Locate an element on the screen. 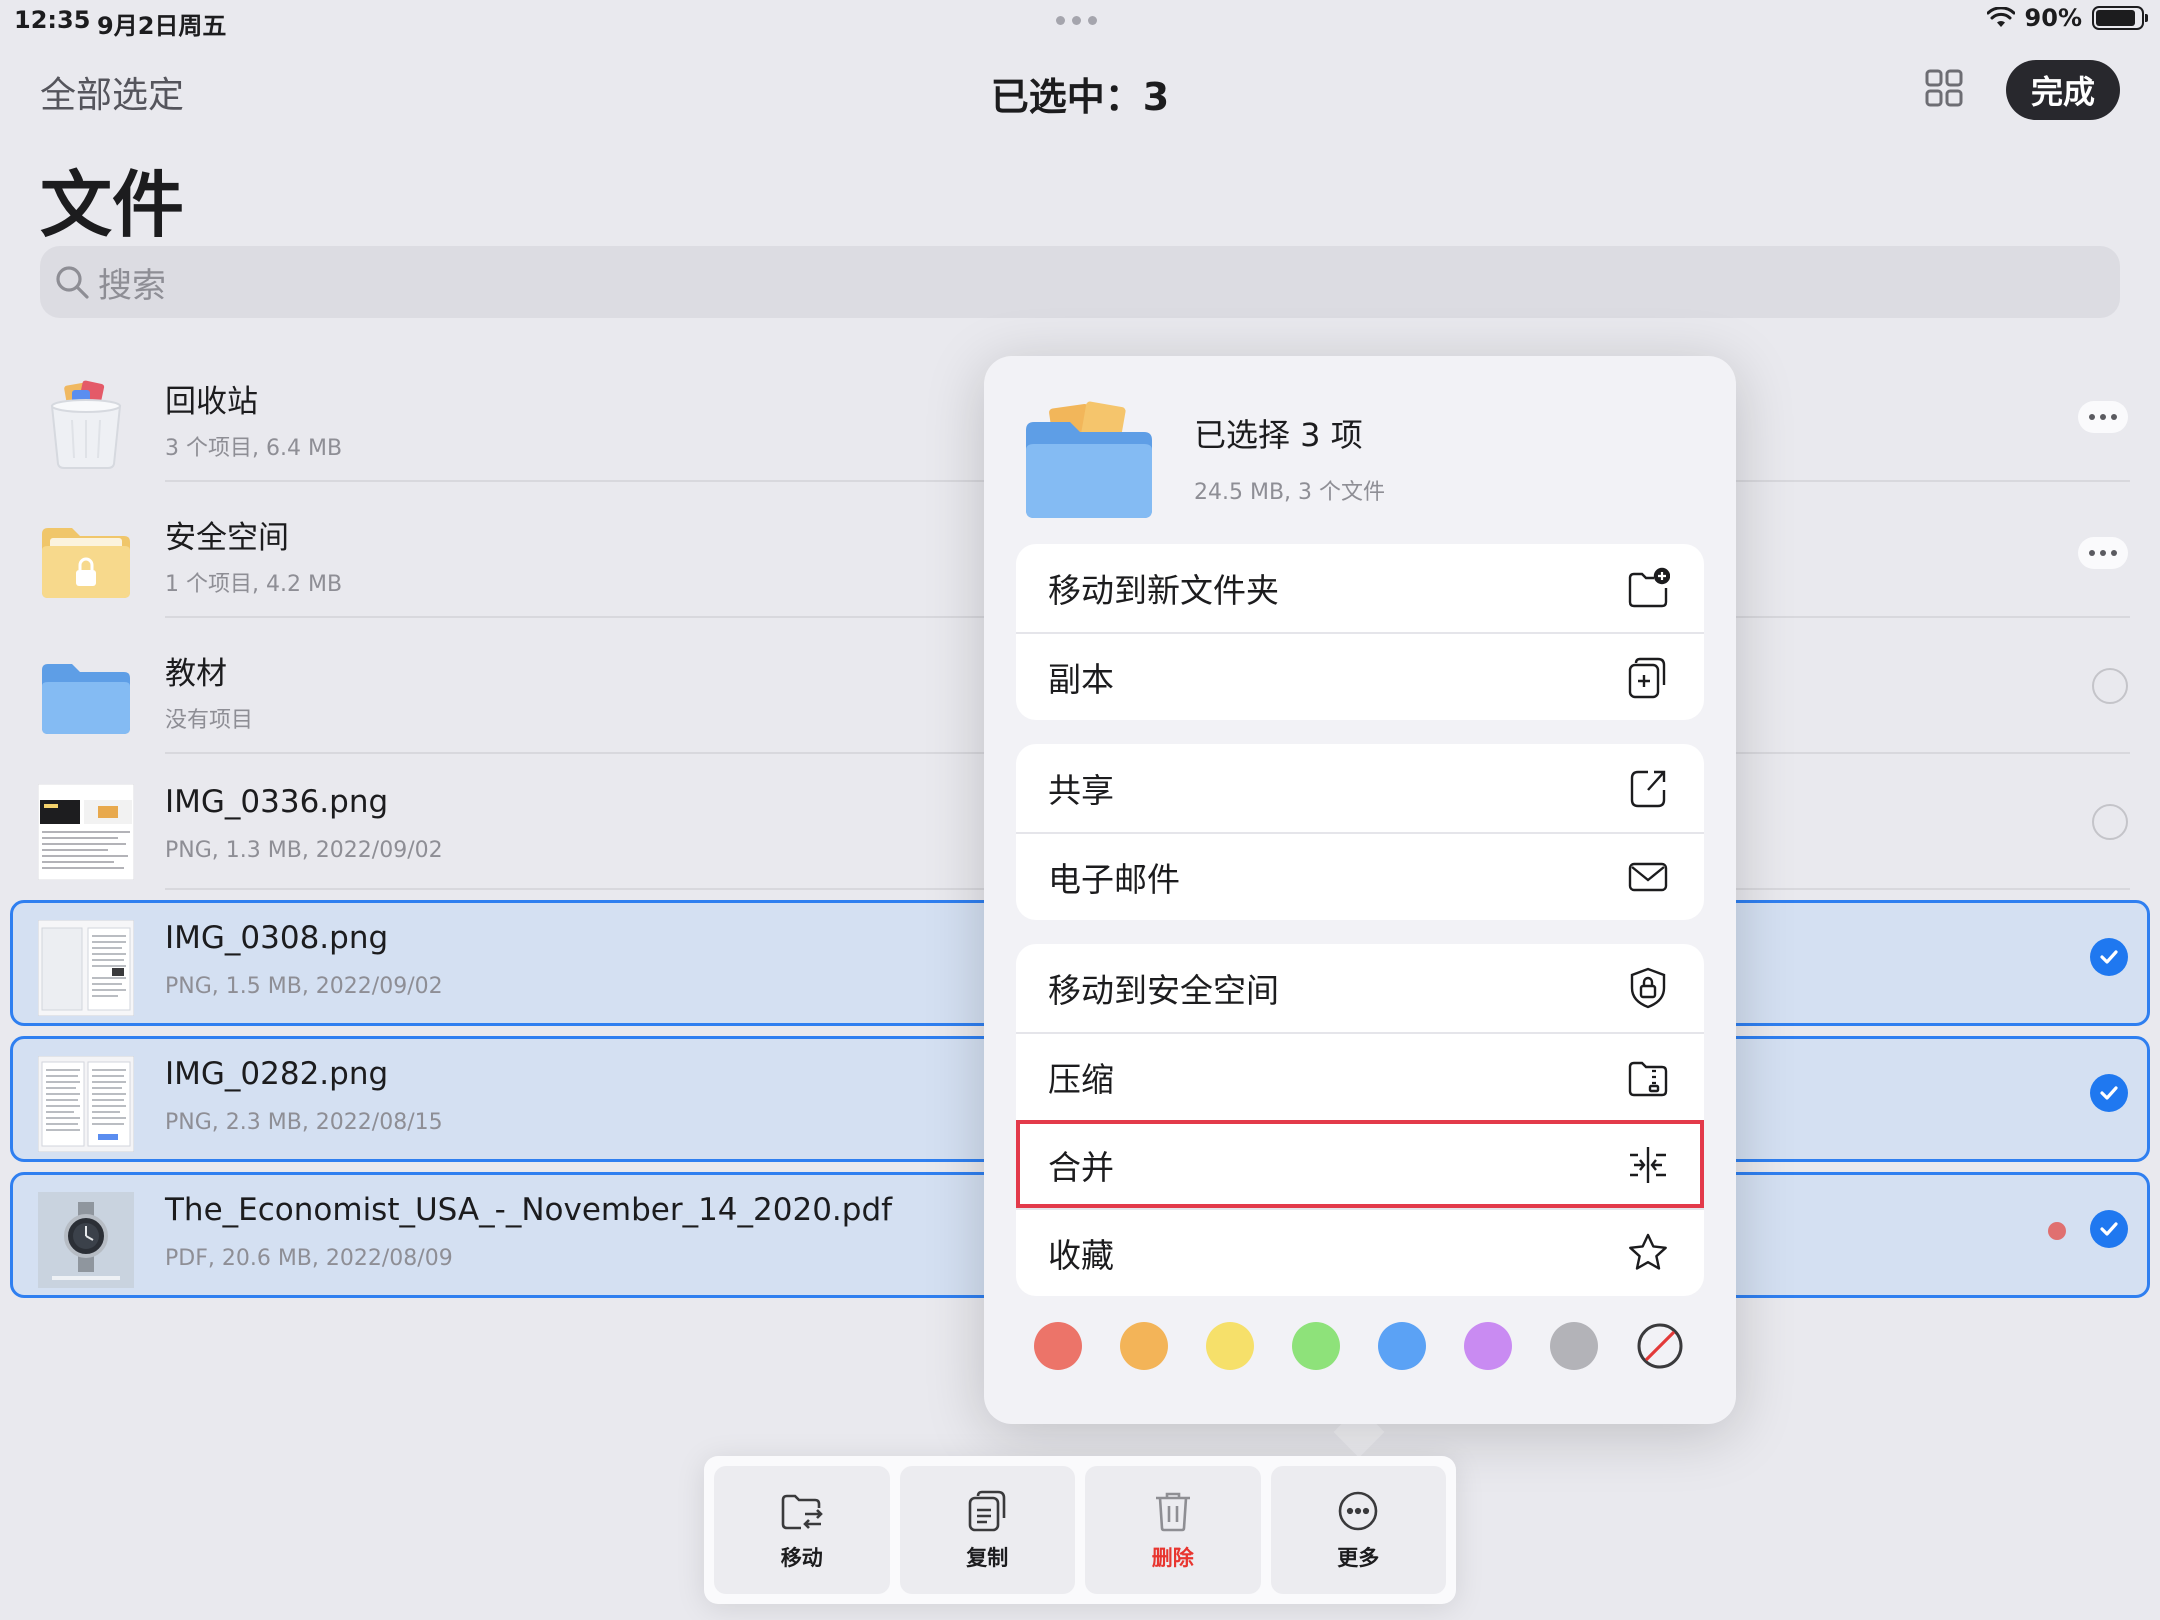 The image size is (2160, 1620). merge-icon is located at coordinates (1648, 1165).